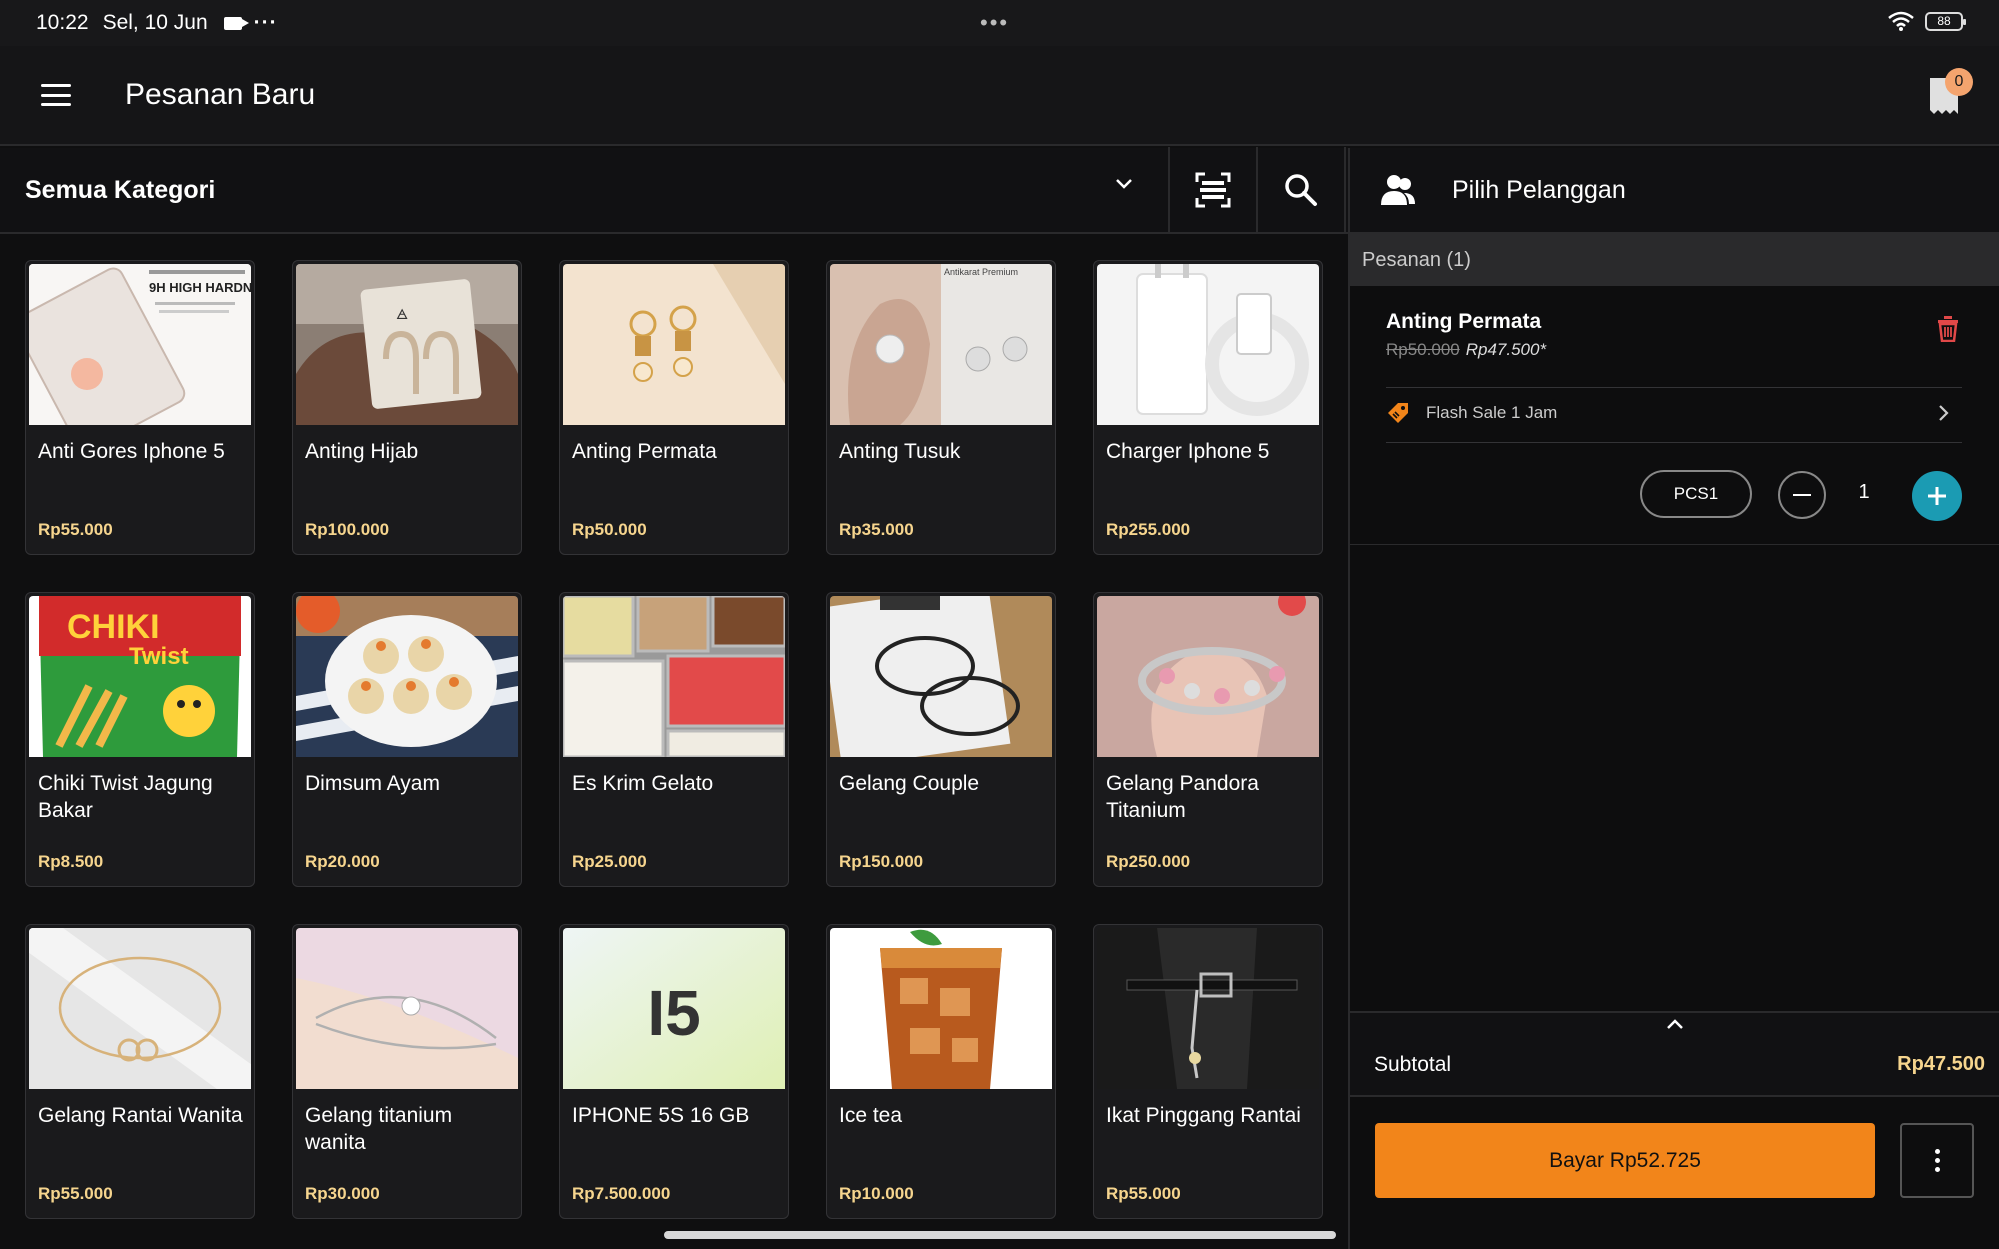 Image resolution: width=1999 pixels, height=1249 pixels. I want to click on product-price: Rp10.000, so click(876, 1193).